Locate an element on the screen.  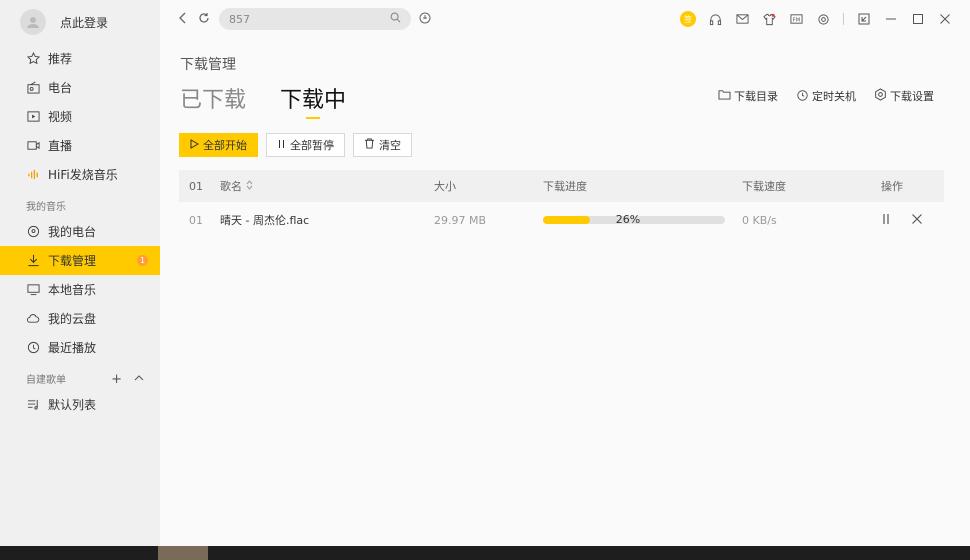
sidebar-item-download: 下载管理 1 is located at coordinates (80, 260).